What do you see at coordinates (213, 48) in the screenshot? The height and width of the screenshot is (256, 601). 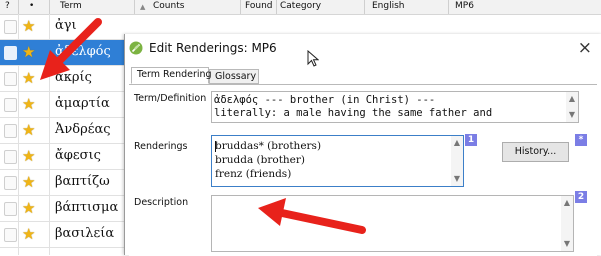 I see `dialog-title: Edit Renderings: MP6` at bounding box center [213, 48].